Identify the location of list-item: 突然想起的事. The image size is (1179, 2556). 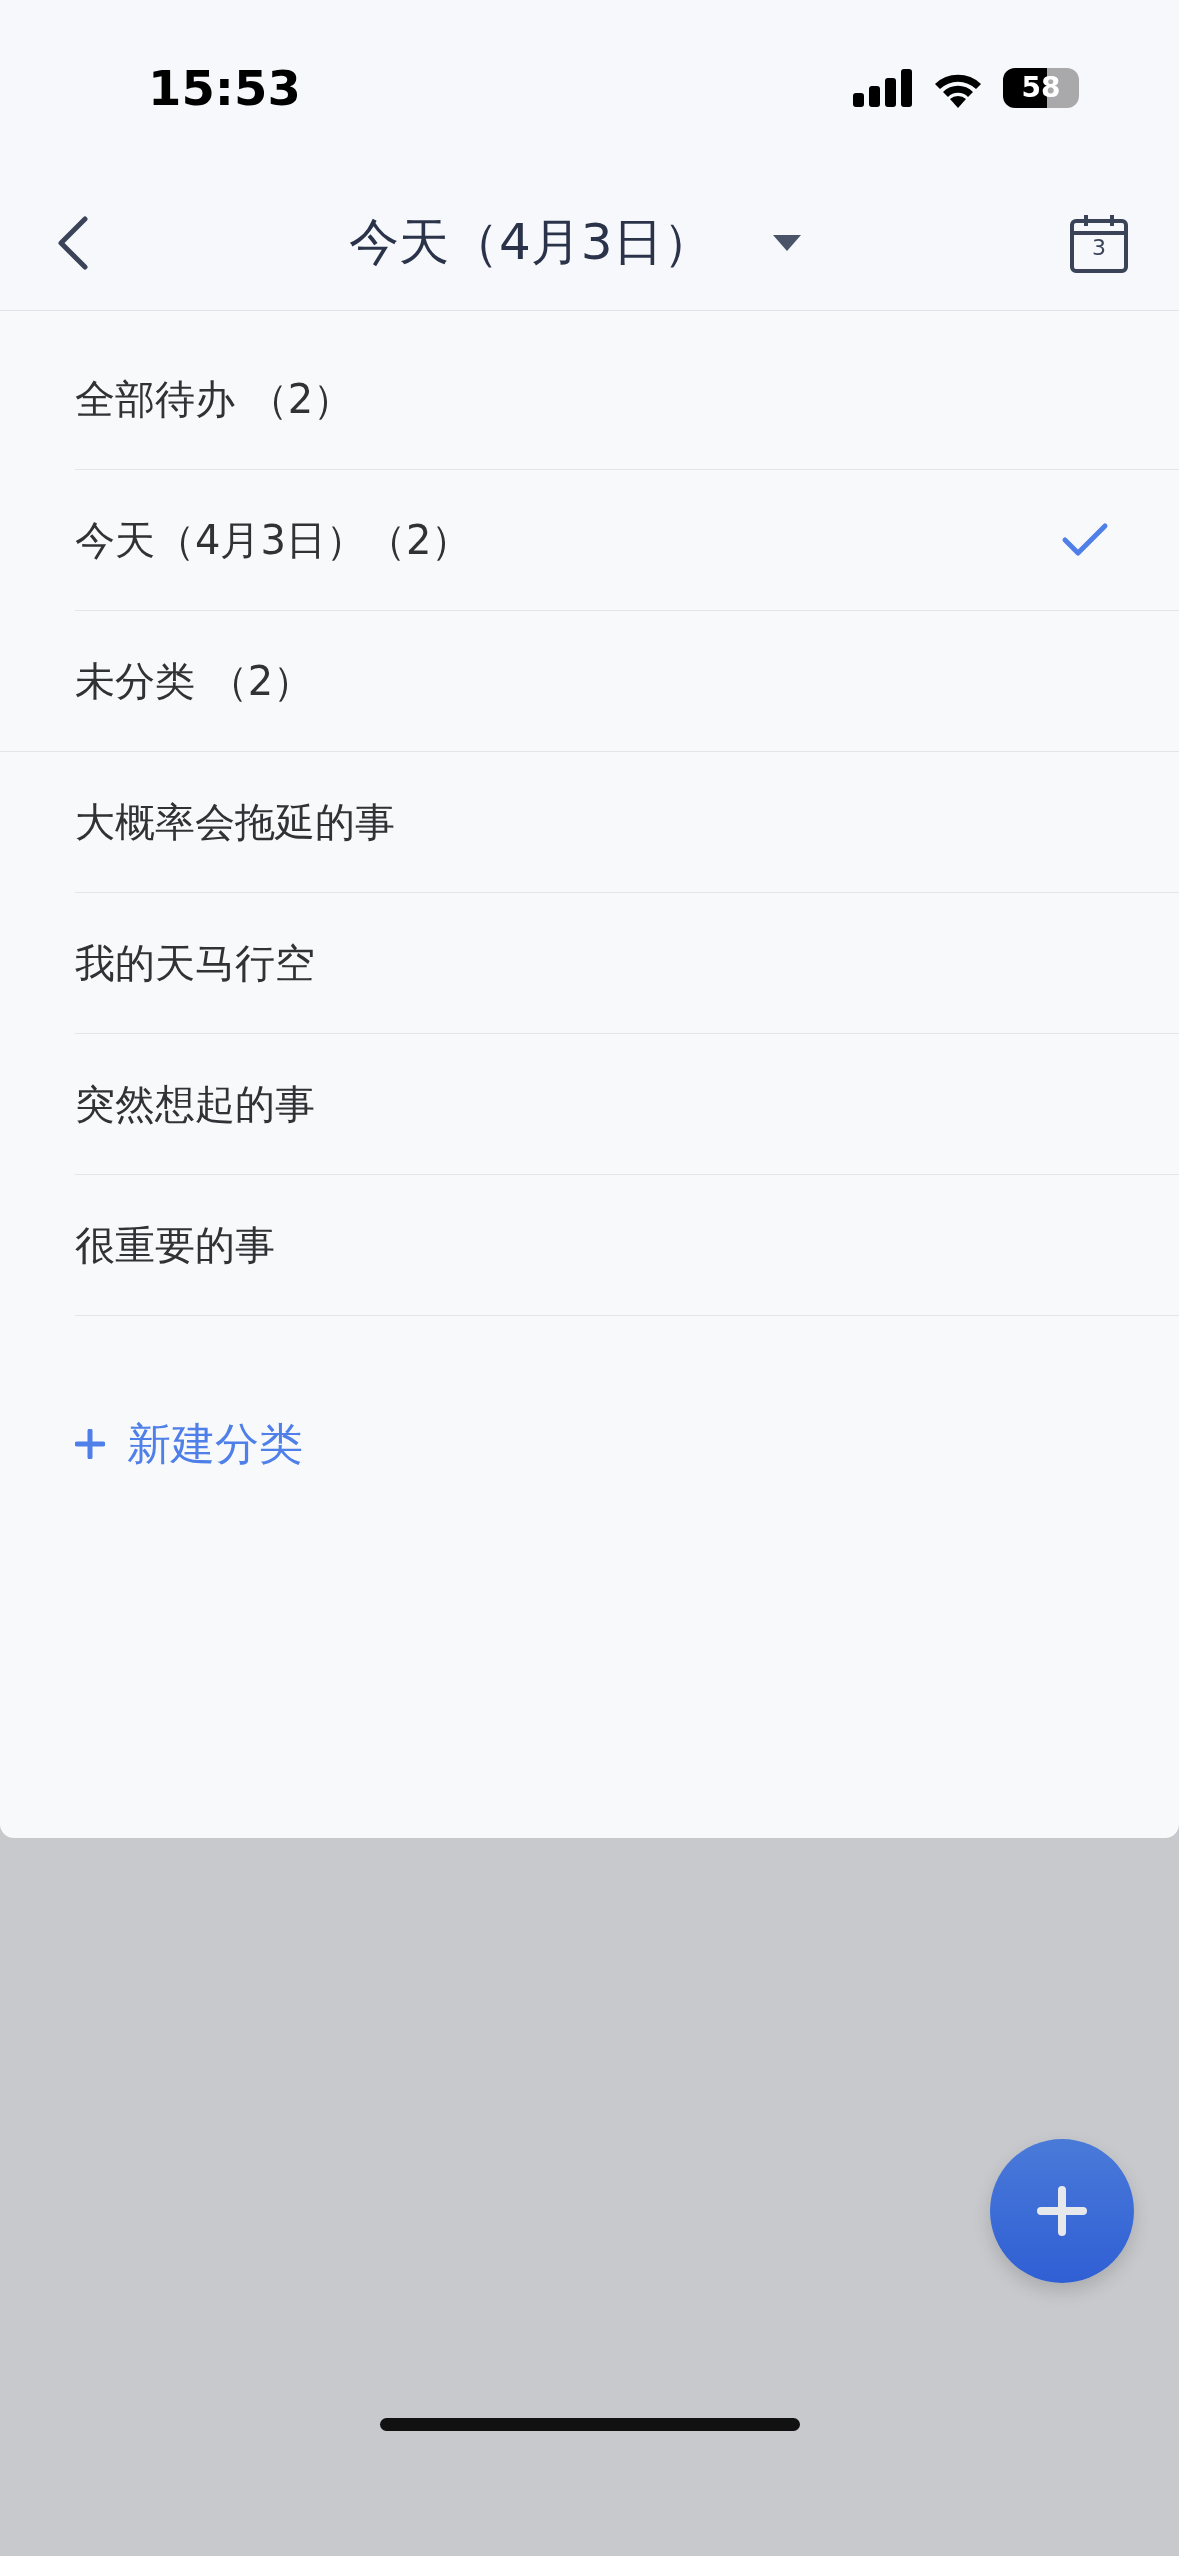
(627, 1104).